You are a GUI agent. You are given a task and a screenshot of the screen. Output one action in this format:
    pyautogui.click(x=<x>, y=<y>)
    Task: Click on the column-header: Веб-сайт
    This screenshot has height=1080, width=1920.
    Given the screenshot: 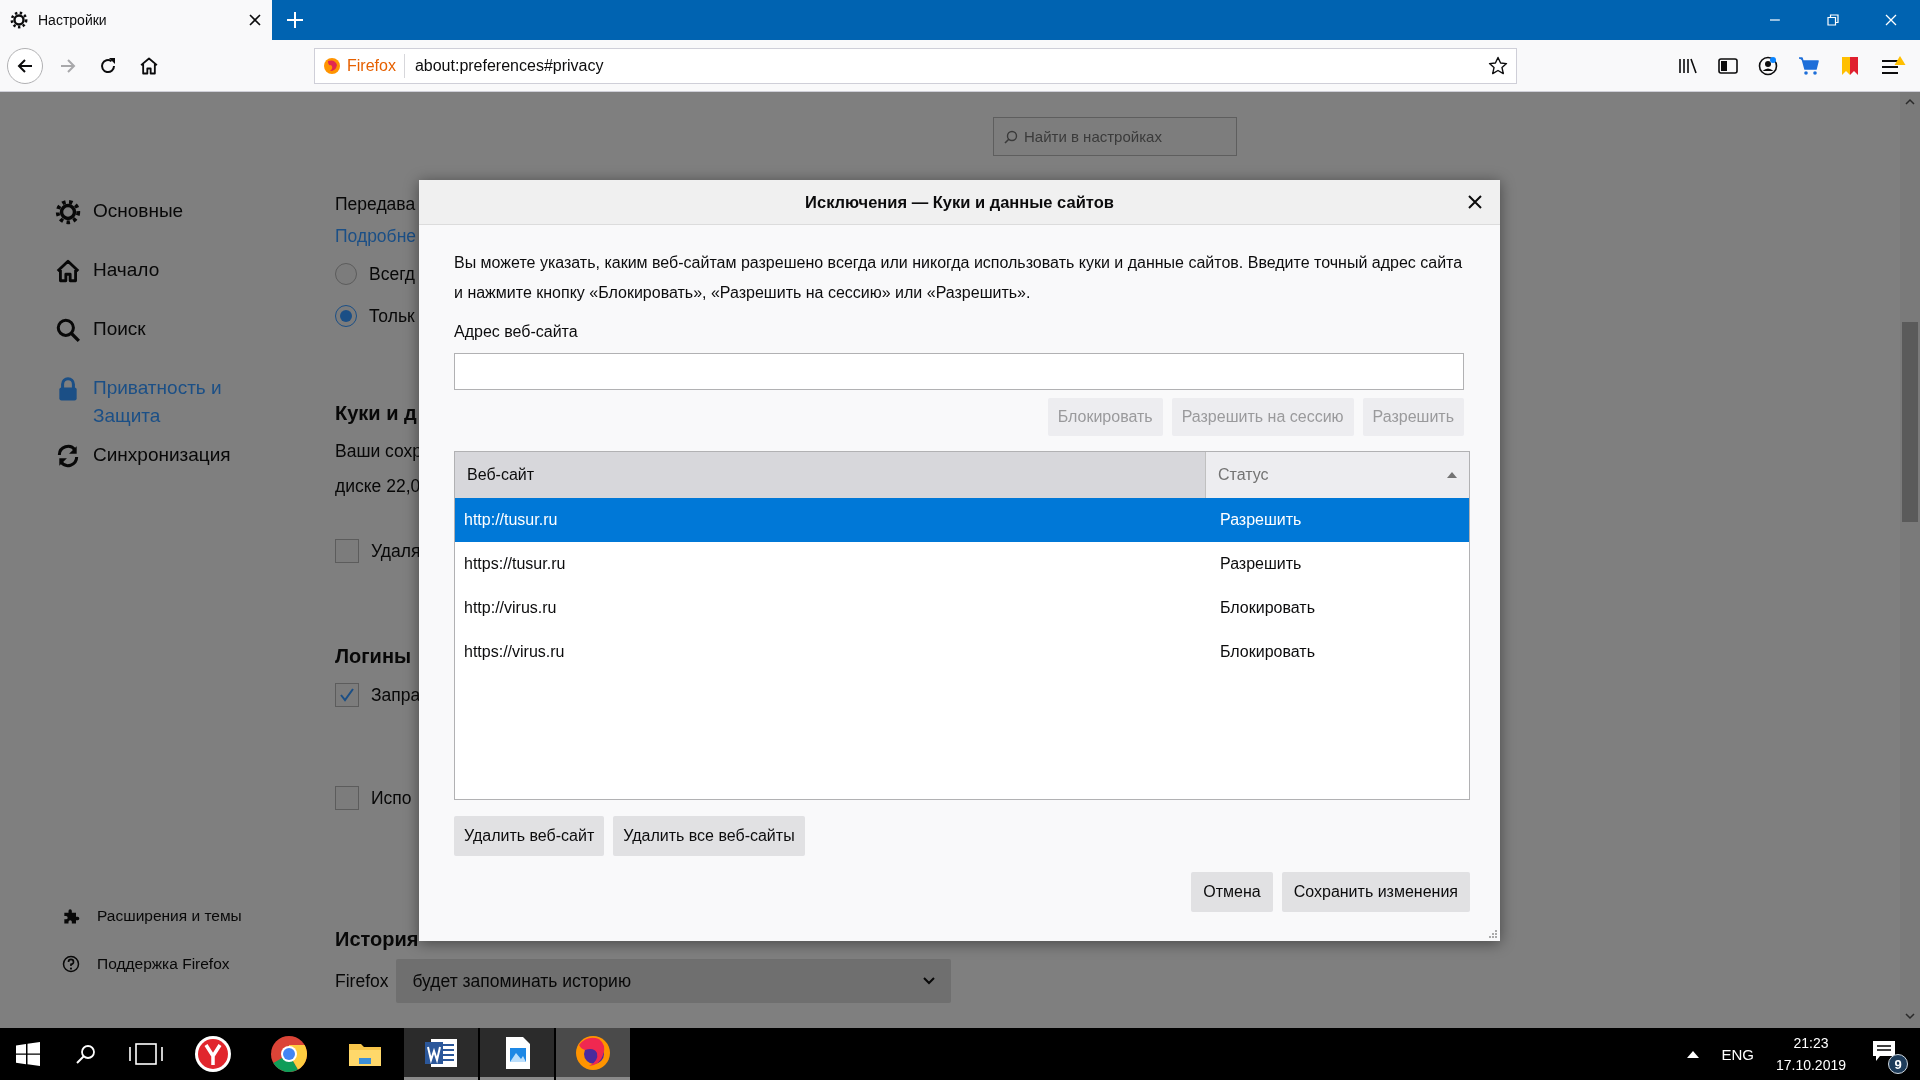 What is the action you would take?
    pyautogui.click(x=830, y=475)
    